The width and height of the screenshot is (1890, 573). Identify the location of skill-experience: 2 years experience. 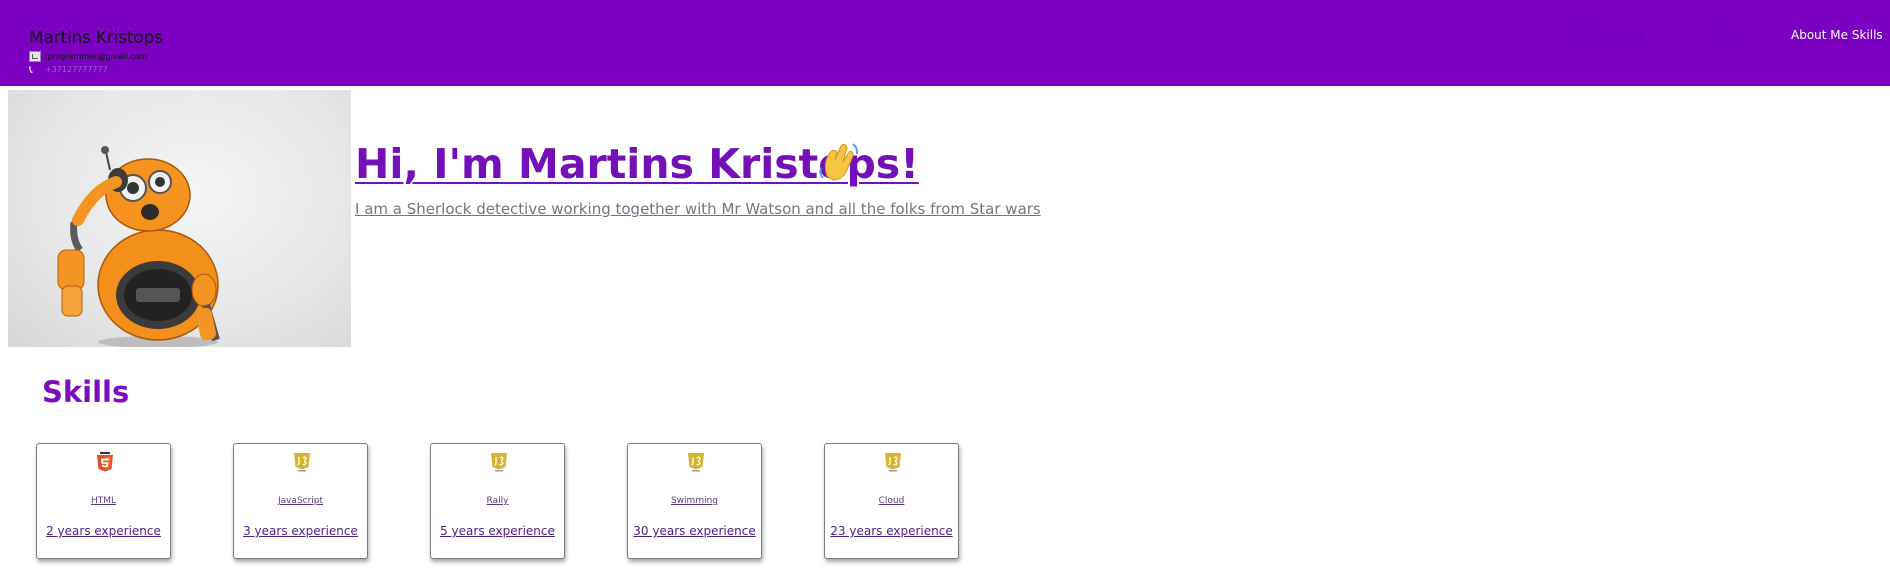
(103, 531).